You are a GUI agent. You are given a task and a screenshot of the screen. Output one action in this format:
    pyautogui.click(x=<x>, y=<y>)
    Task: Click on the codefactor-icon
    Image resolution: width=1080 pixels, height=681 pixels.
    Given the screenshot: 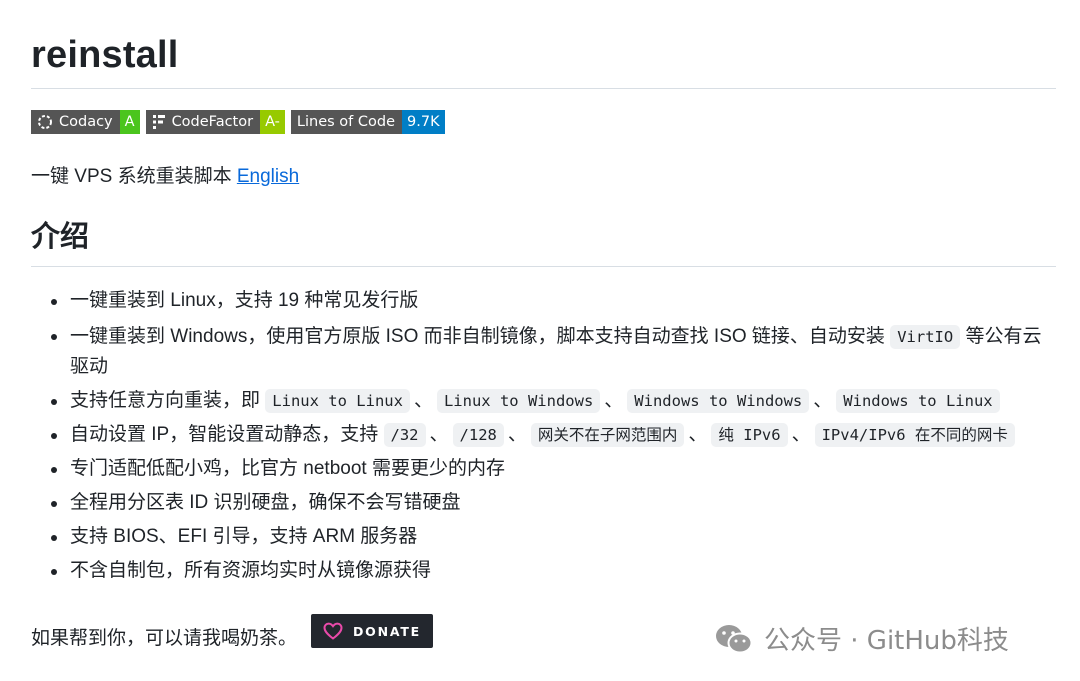 What is the action you would take?
    pyautogui.click(x=158, y=122)
    